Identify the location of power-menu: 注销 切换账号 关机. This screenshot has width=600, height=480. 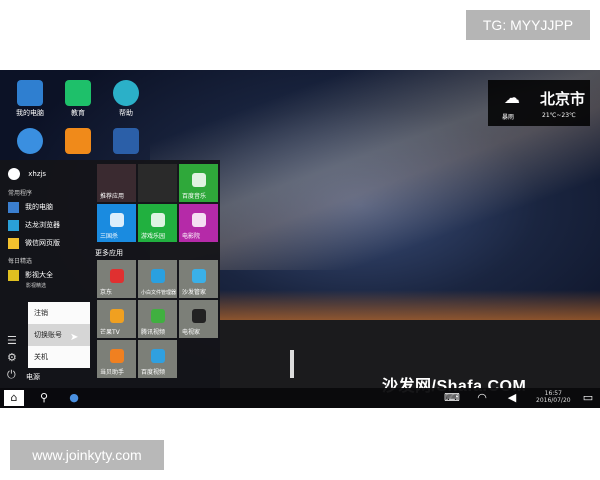
(59, 335).